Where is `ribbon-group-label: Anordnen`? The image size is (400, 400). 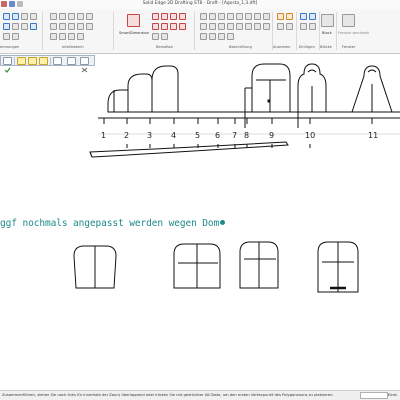
ribbon-group-label: Anordnen is located at coordinates (282, 47).